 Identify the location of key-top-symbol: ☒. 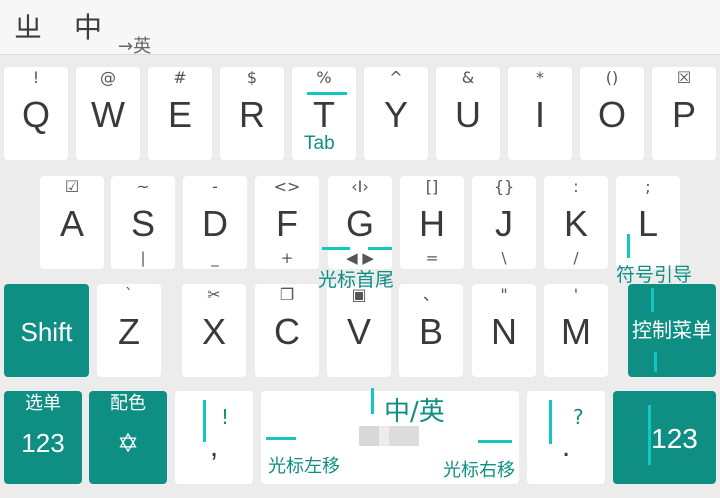
(684, 77).